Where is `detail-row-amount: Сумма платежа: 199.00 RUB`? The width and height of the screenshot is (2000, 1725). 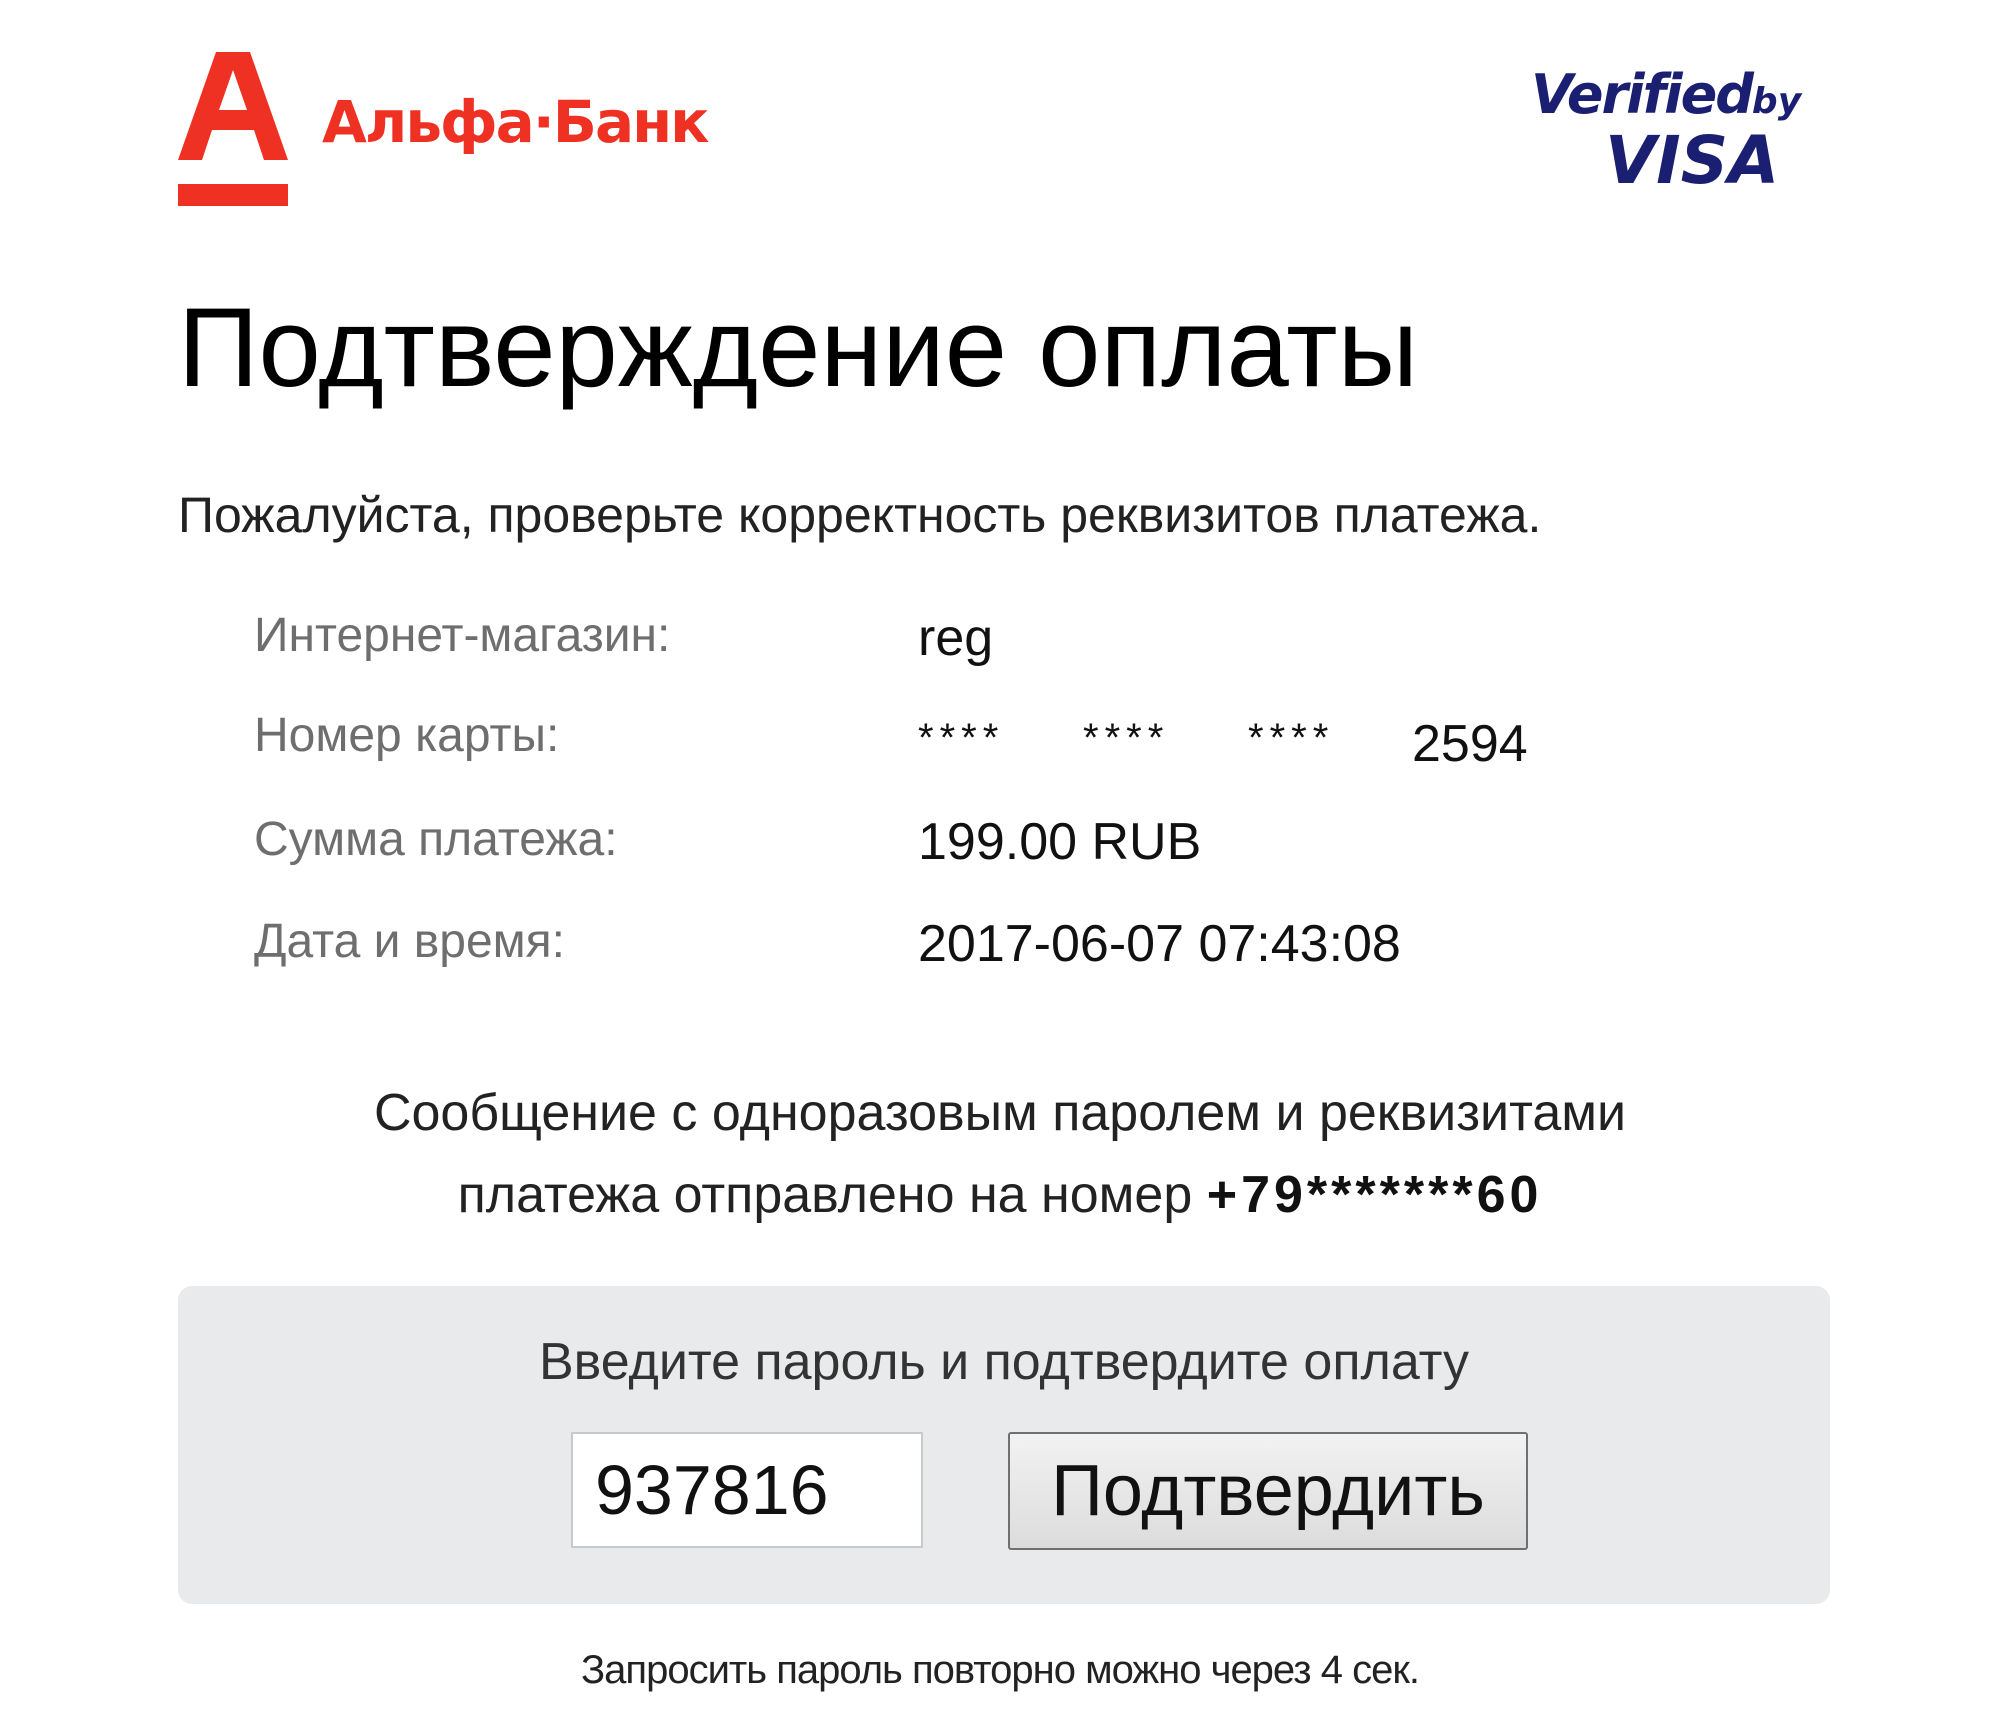 detail-row-amount: Сумма платежа: 199.00 RUB is located at coordinates (1000, 848).